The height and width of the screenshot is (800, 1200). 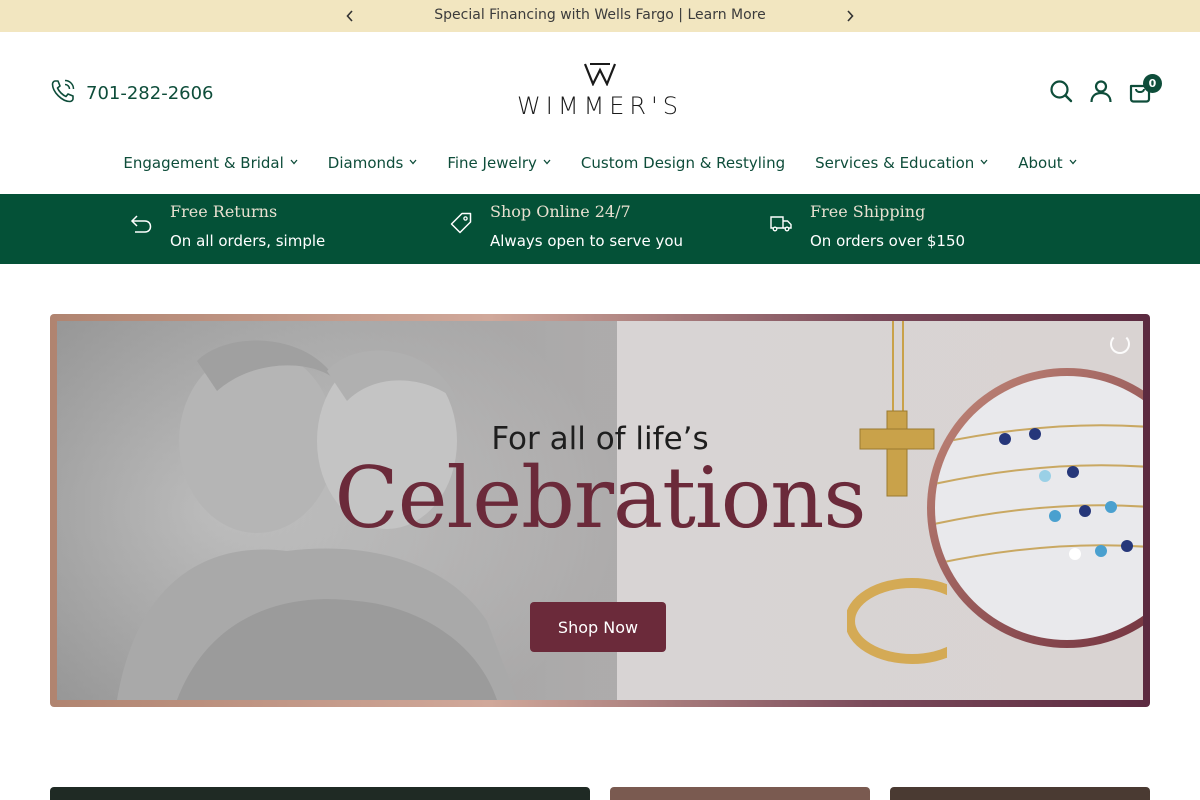 I want to click on logo-wordmark: WIMMER'S, so click(x=600, y=106).